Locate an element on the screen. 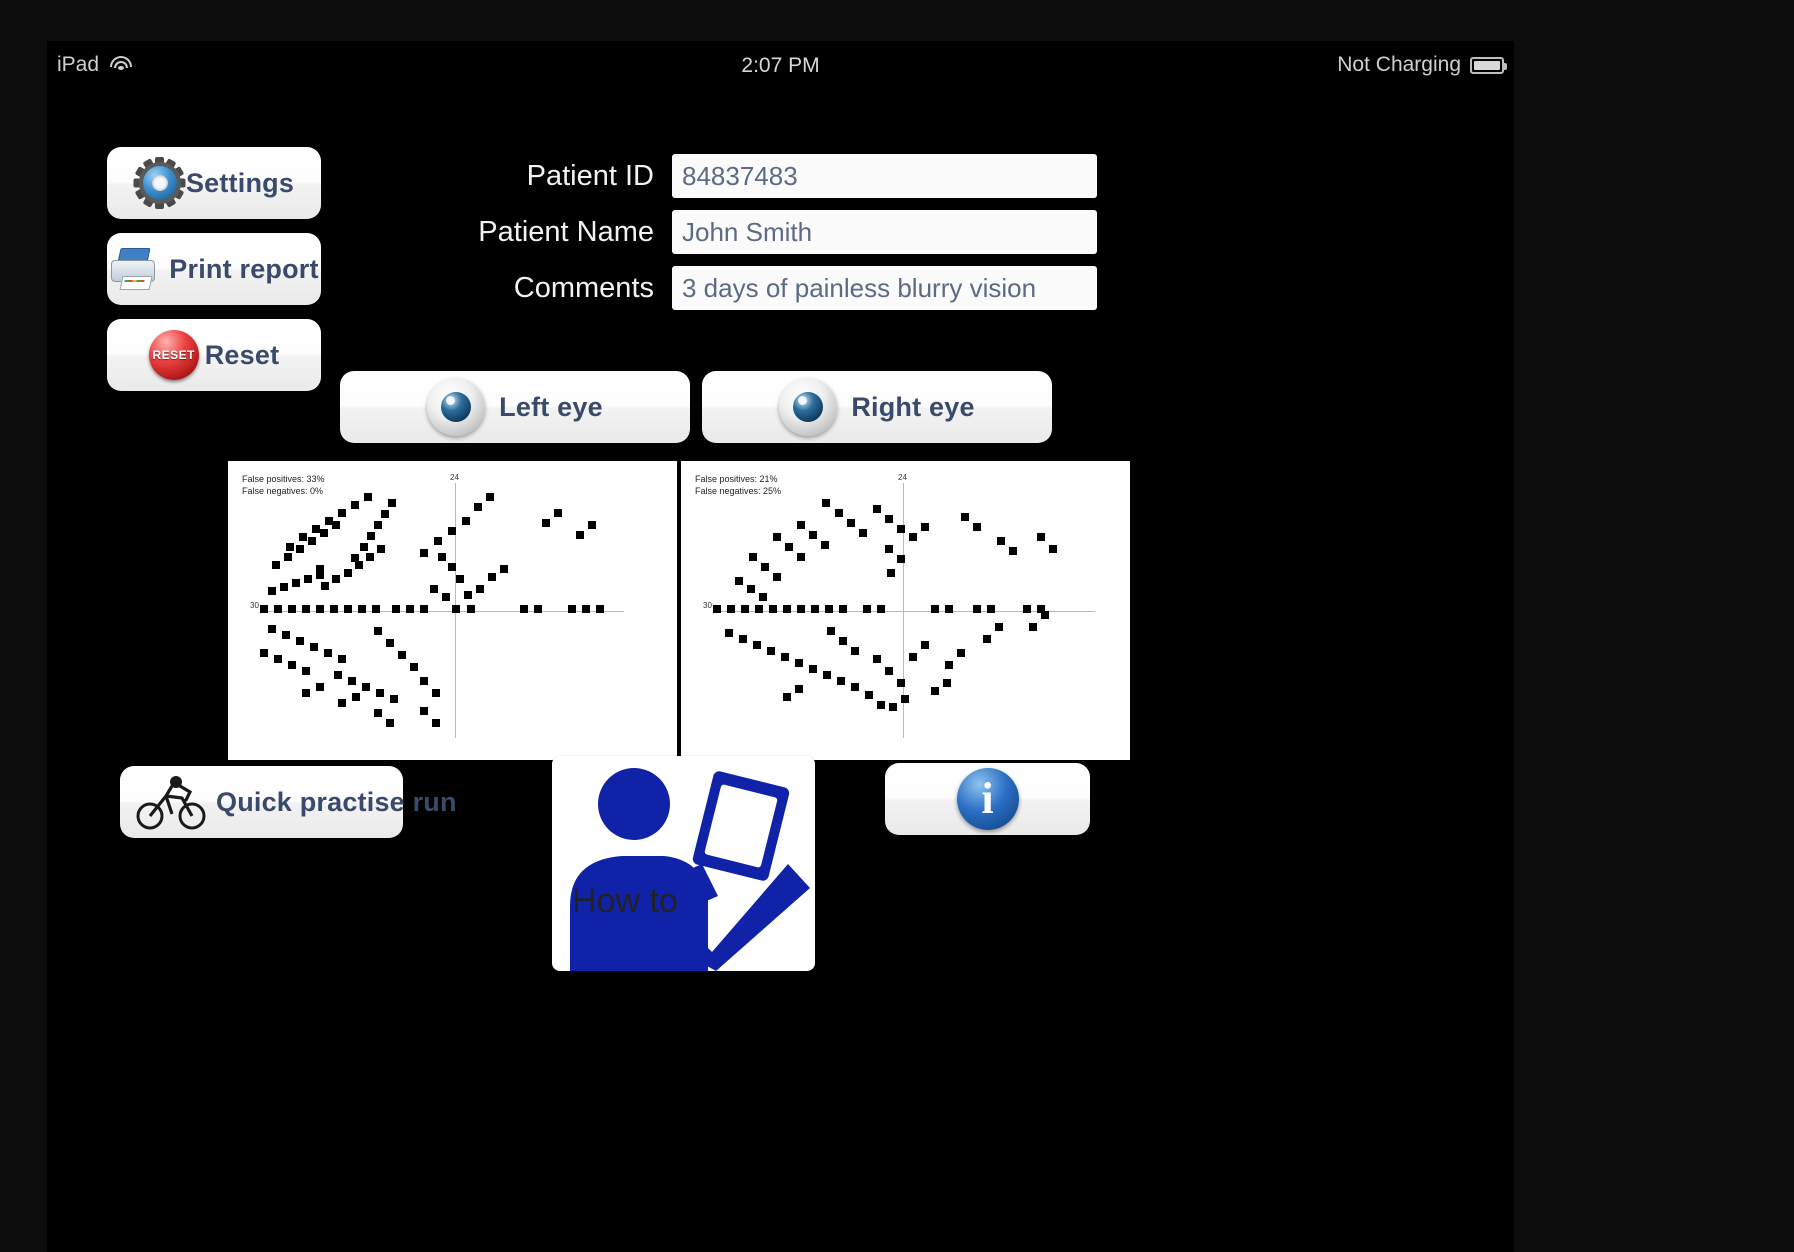 The image size is (1794, 1252). patient-id-input is located at coordinates (884, 176).